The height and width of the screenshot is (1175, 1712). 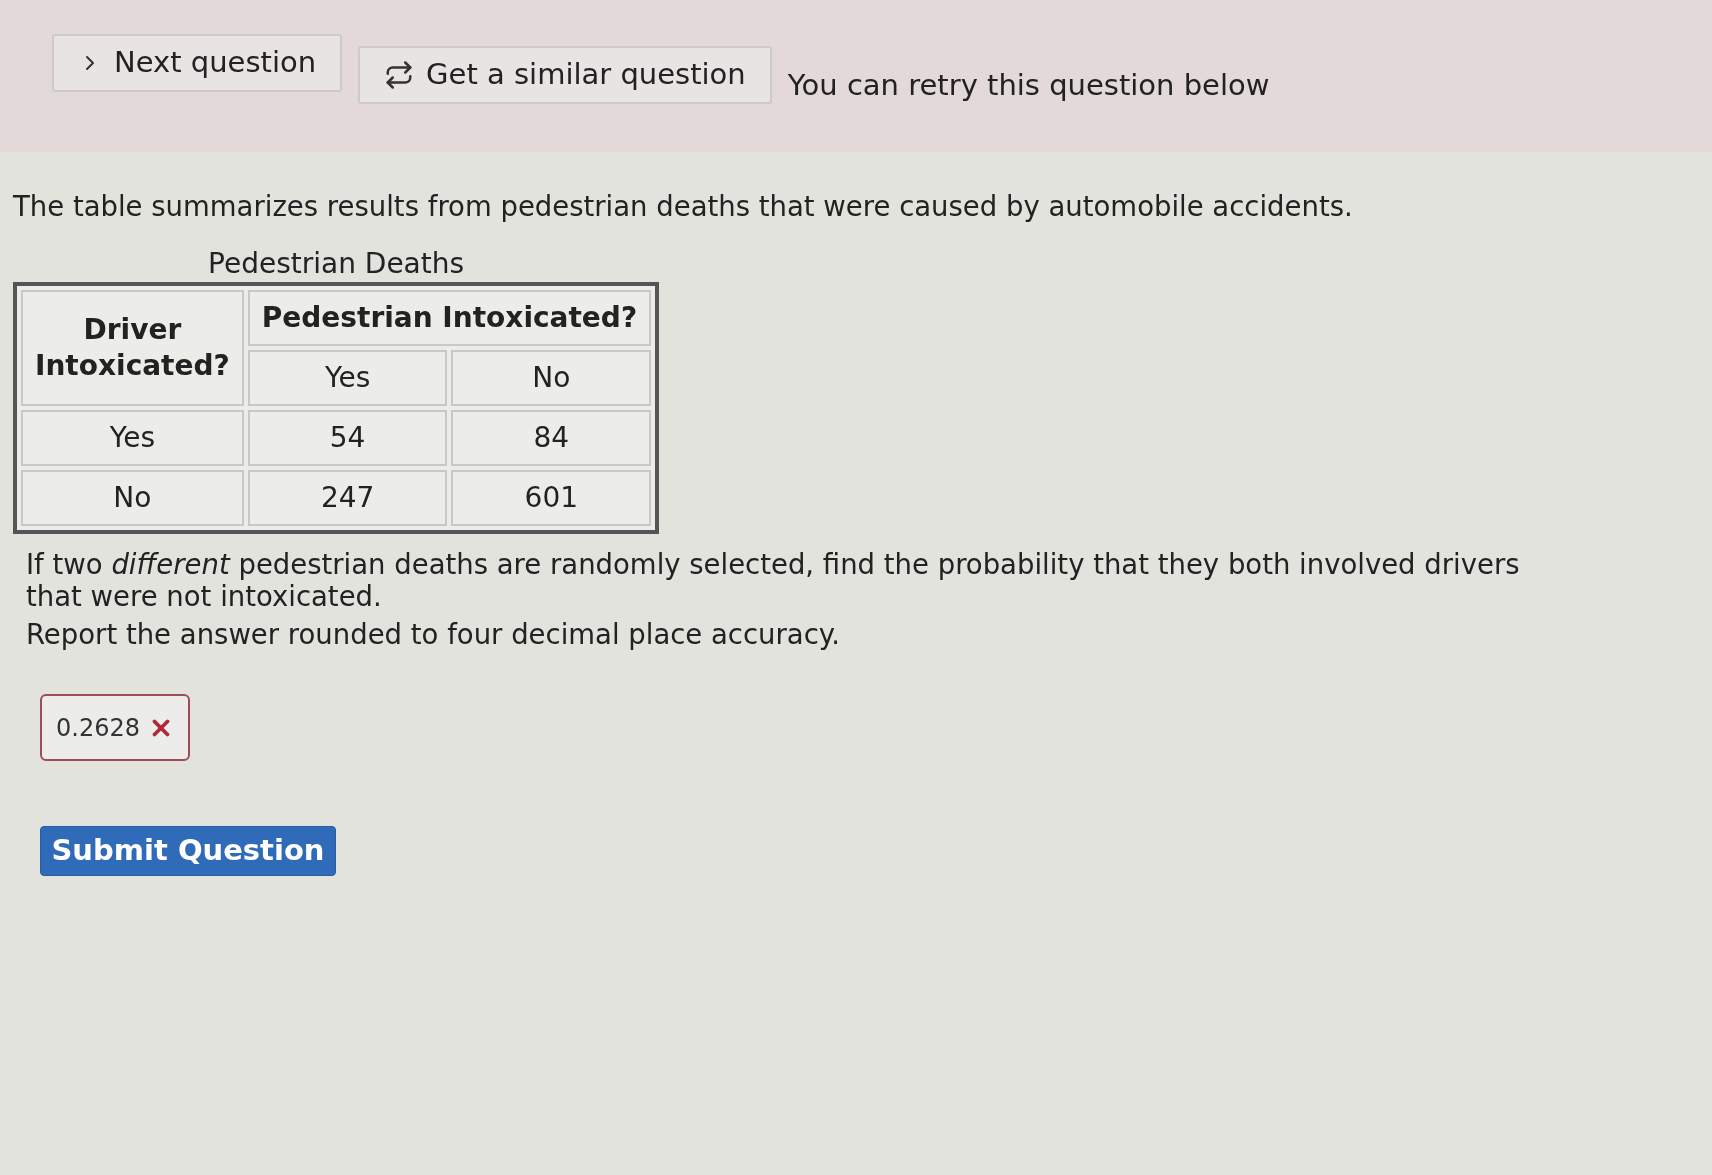 I want to click on next-question-button: Next question, so click(x=197, y=63).